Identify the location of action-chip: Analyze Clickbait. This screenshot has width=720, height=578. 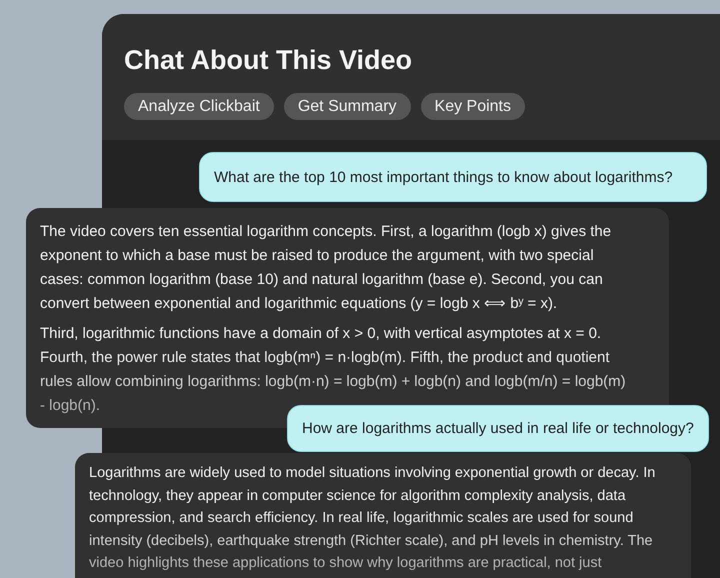
(199, 106).